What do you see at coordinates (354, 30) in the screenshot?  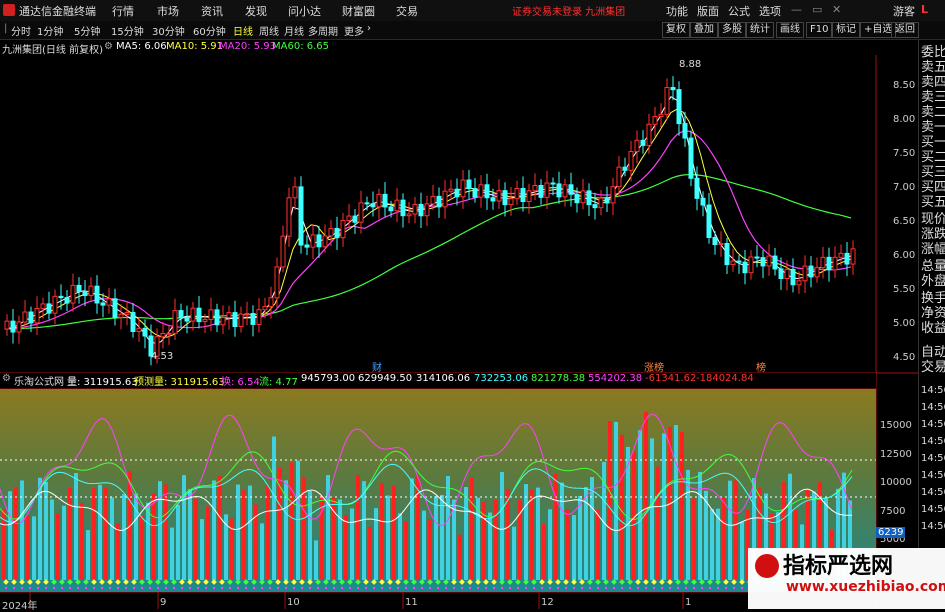 I see `tab-more: 更多` at bounding box center [354, 30].